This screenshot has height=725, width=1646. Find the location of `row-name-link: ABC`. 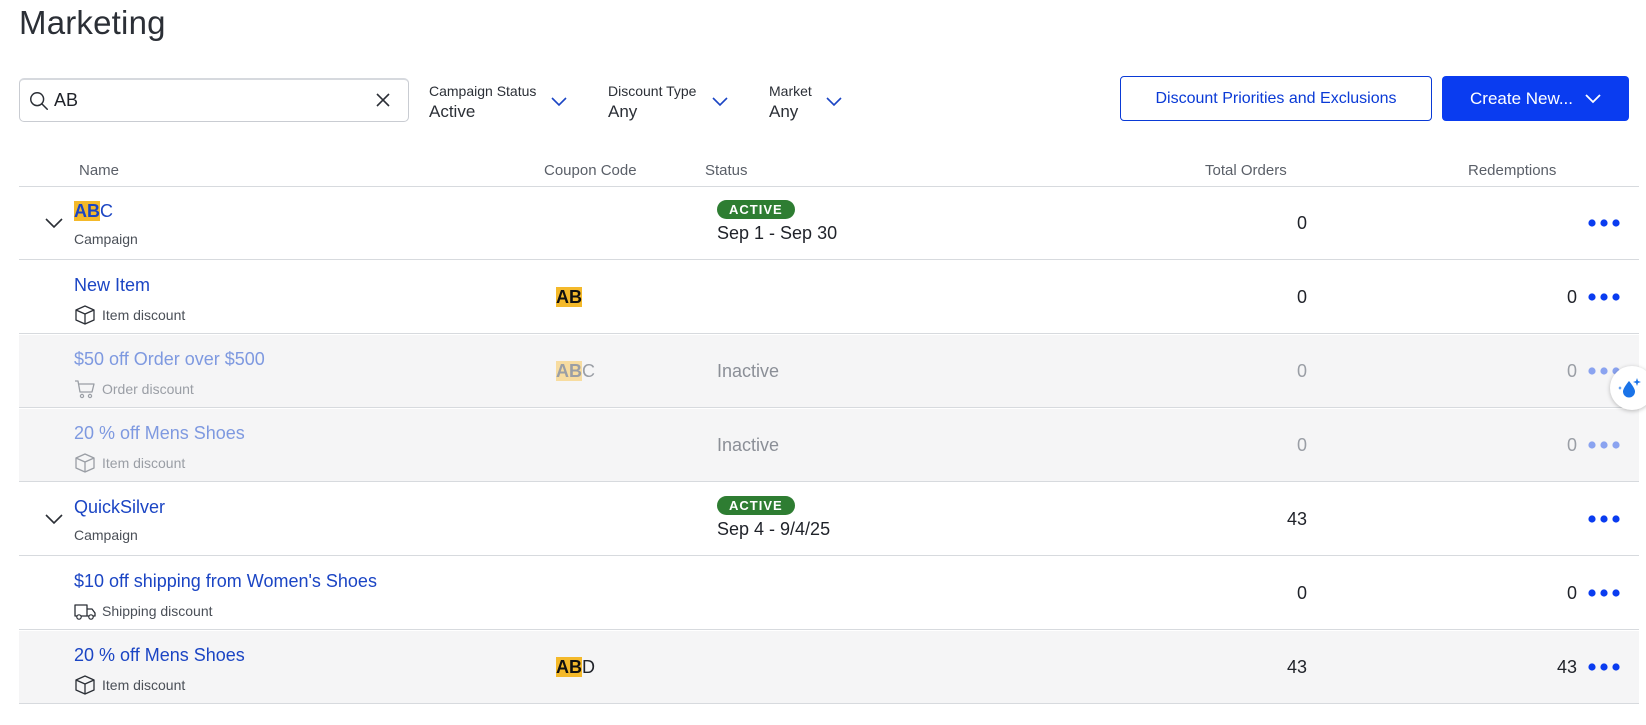

row-name-link: ABC is located at coordinates (93, 211).